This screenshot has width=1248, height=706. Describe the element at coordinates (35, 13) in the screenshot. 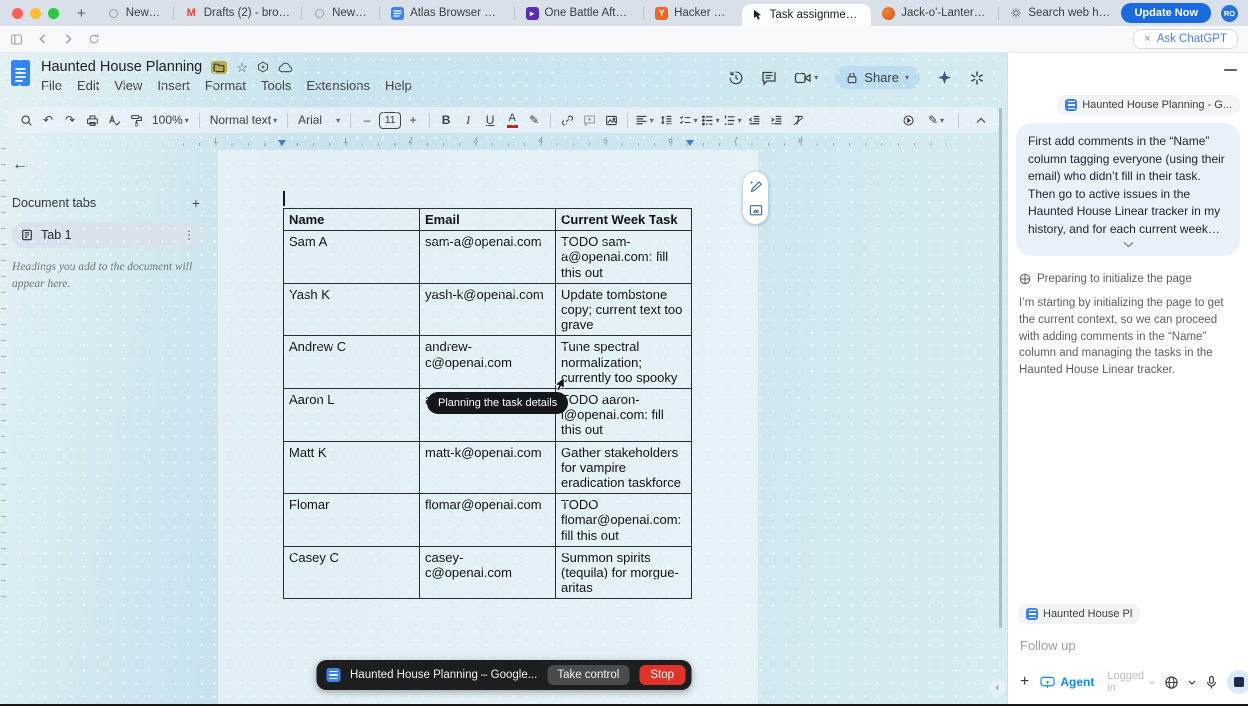

I see `minimize-window-button` at that location.